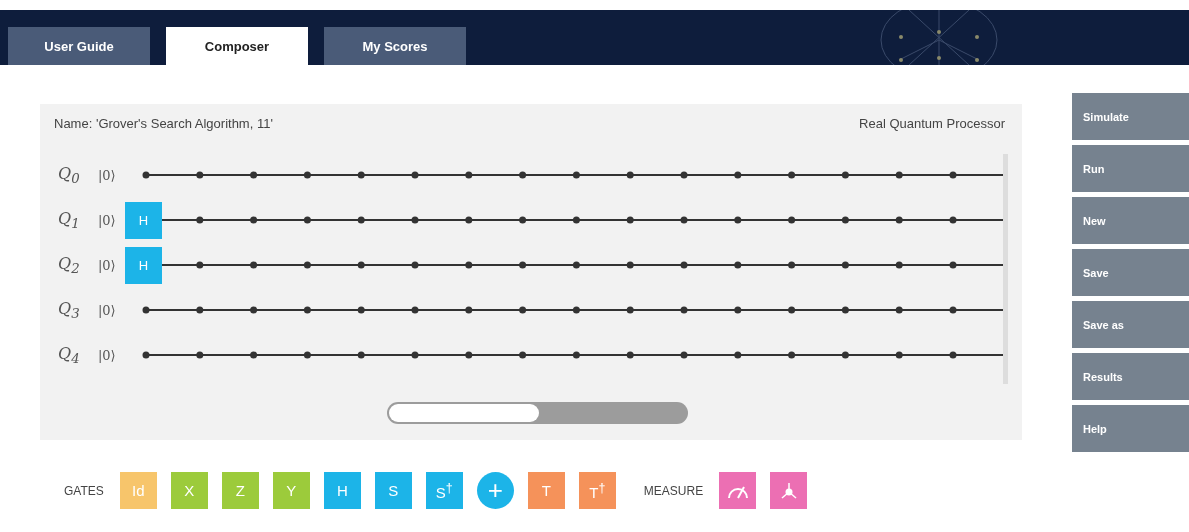 The height and width of the screenshot is (532, 1189). I want to click on action-button: Save as, so click(1130, 324).